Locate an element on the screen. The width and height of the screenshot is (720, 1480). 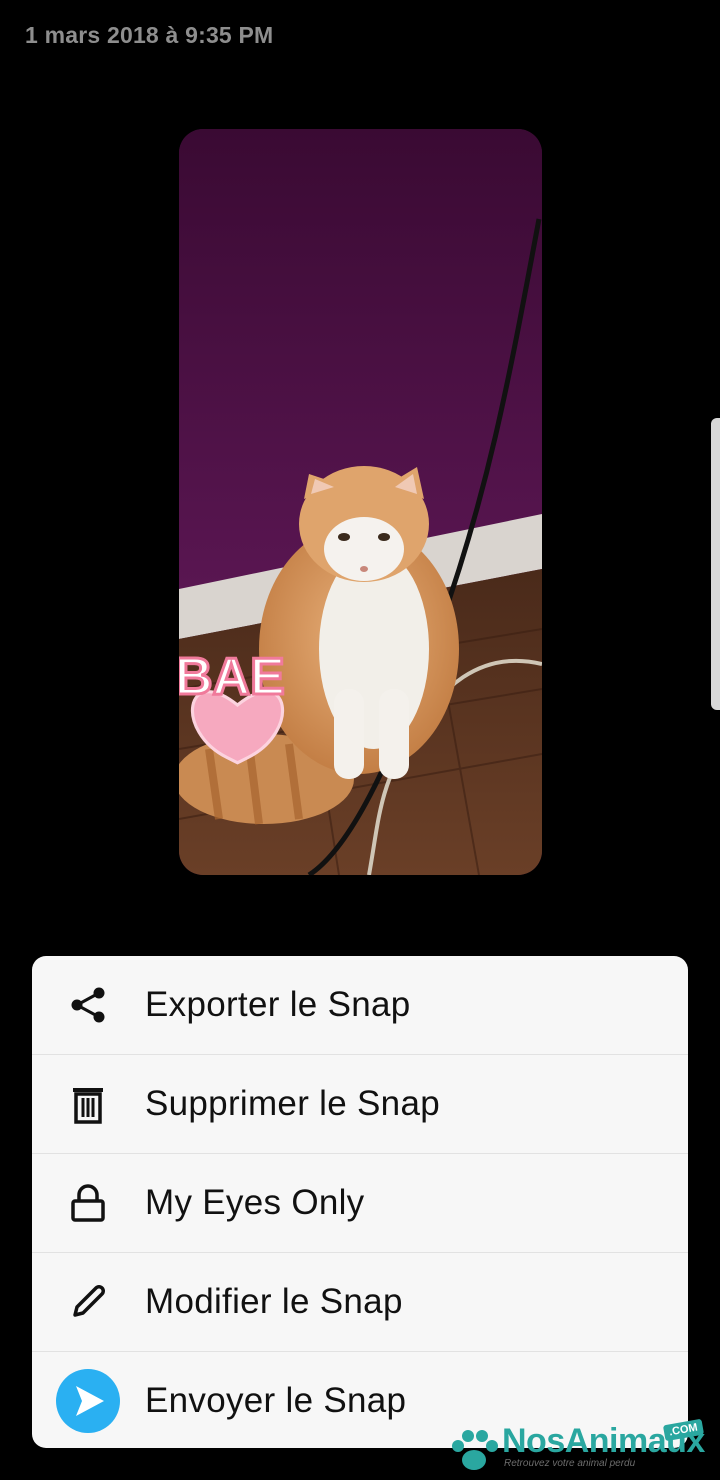
my-eyes-only-item: My Eyes Only is located at coordinates (360, 1203).